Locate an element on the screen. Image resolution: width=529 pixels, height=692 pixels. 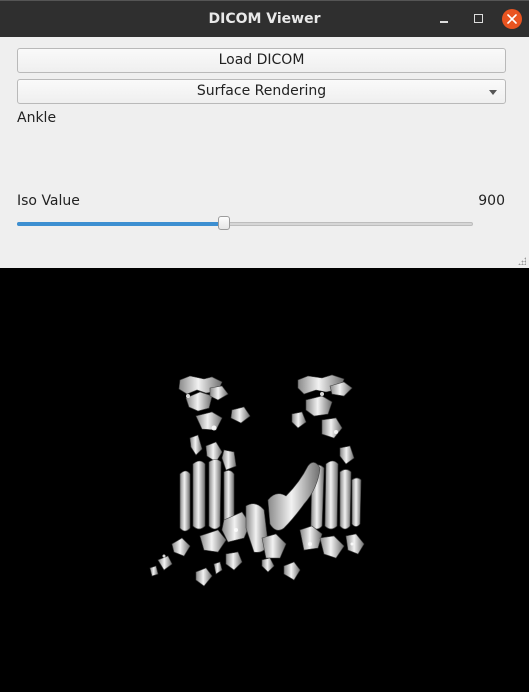
minimize-icon is located at coordinates (444, 19).